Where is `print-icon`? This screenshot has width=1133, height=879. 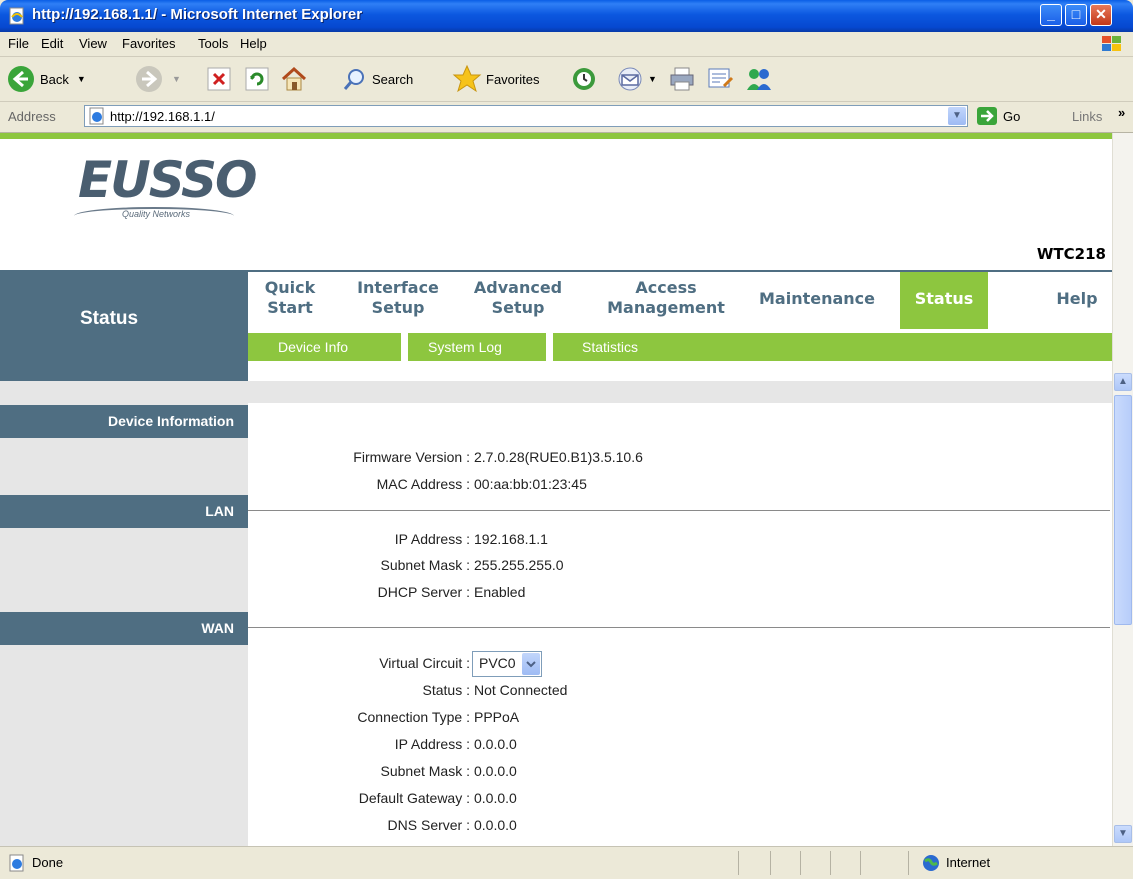 print-icon is located at coordinates (682, 79).